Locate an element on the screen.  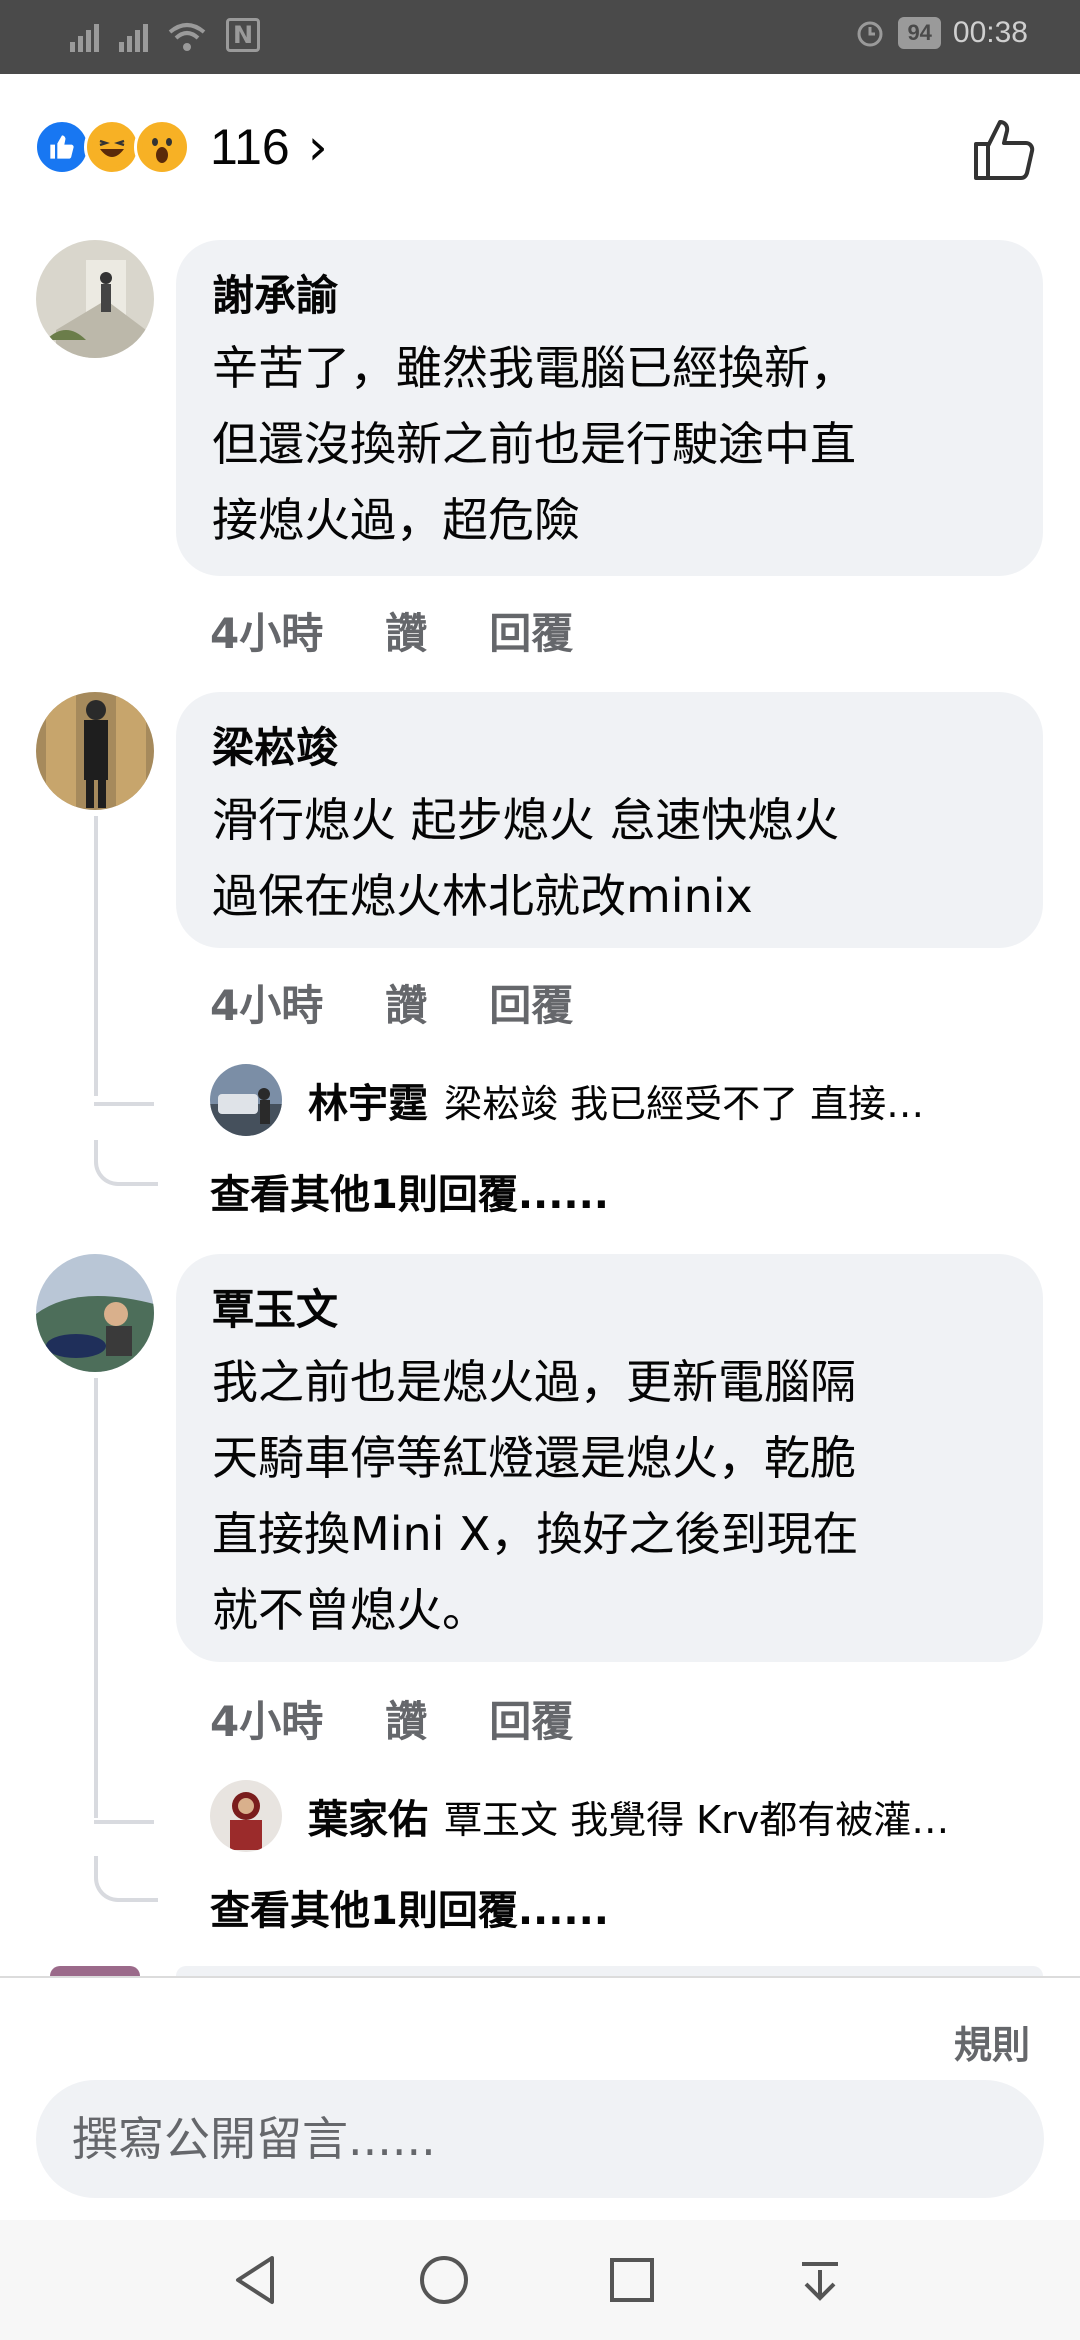
home-icon is located at coordinates (444, 2280).